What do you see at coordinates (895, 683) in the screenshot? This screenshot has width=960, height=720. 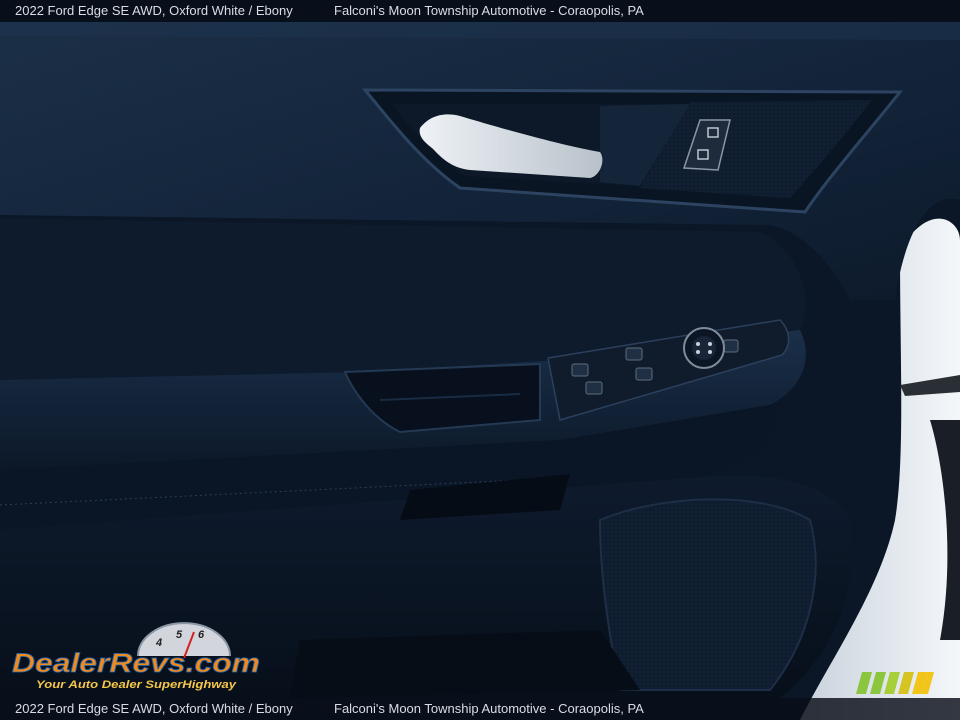 I see `brand-stripes-logo` at bounding box center [895, 683].